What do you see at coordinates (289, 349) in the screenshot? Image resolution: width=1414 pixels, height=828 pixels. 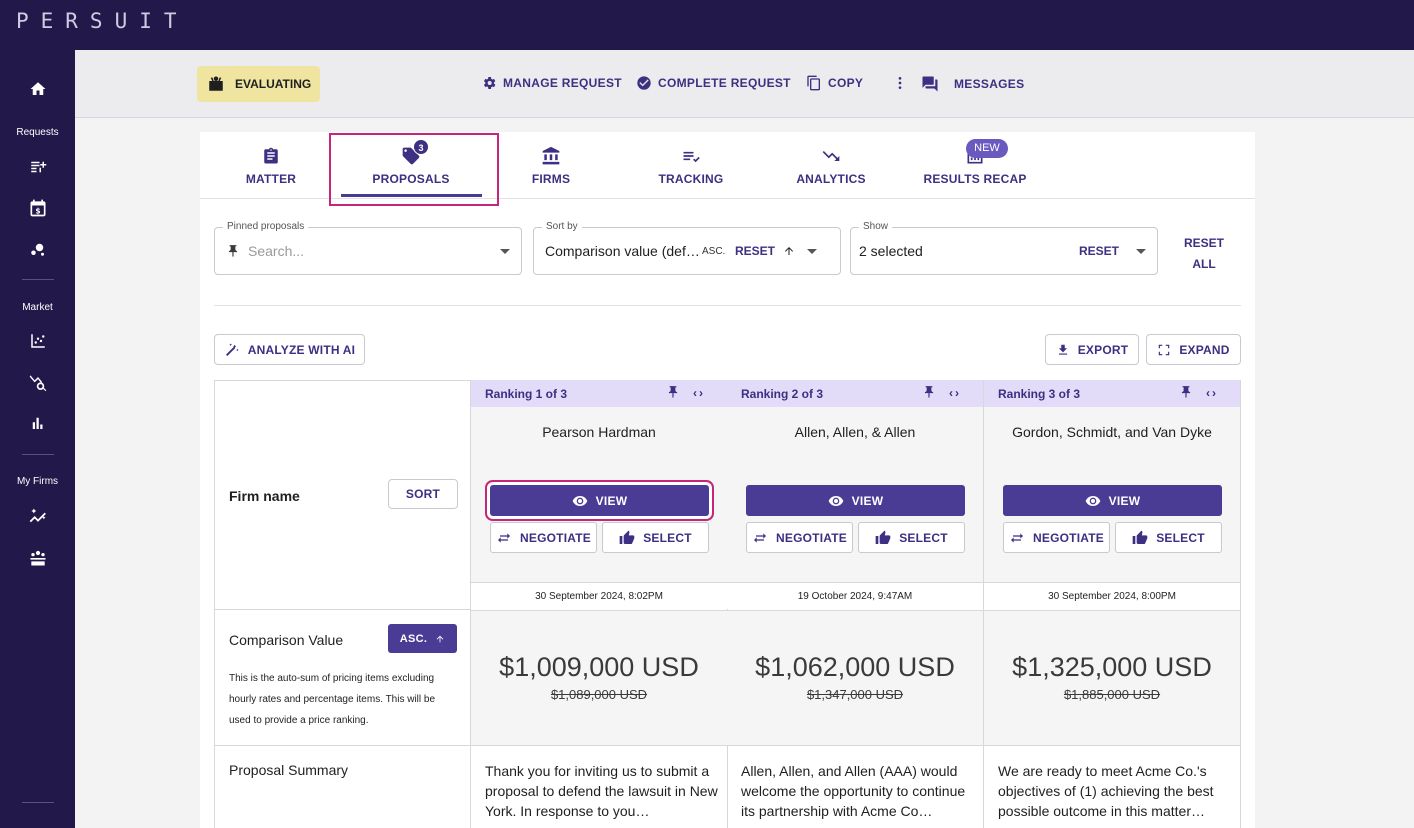 I see `analyze-with-ai-button: ANALYZE WITH AI` at bounding box center [289, 349].